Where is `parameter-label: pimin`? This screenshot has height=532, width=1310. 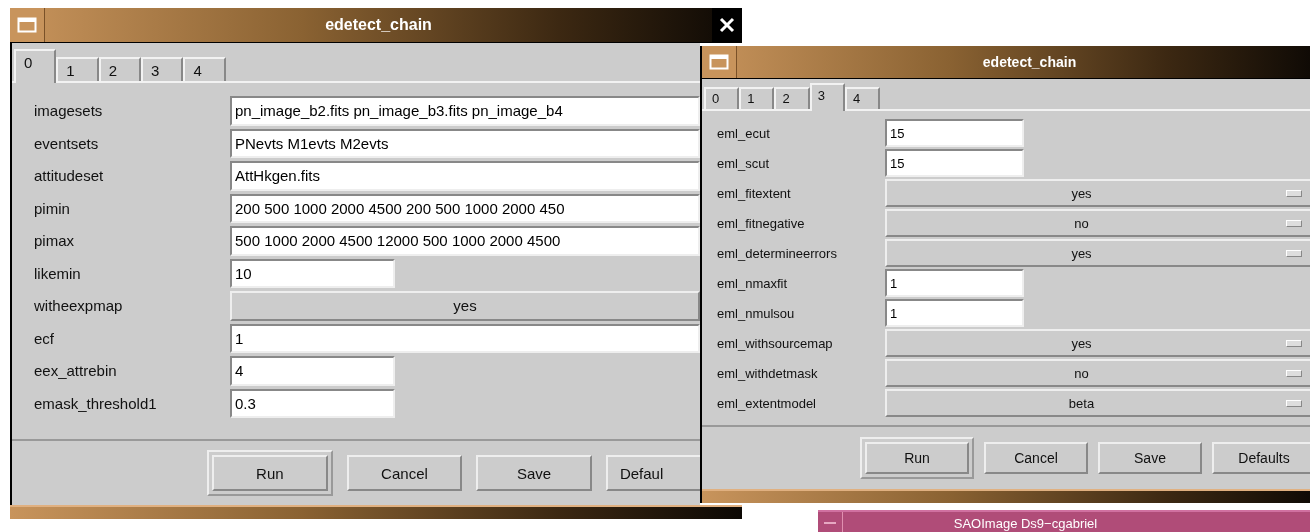 parameter-label: pimin is located at coordinates (52, 208).